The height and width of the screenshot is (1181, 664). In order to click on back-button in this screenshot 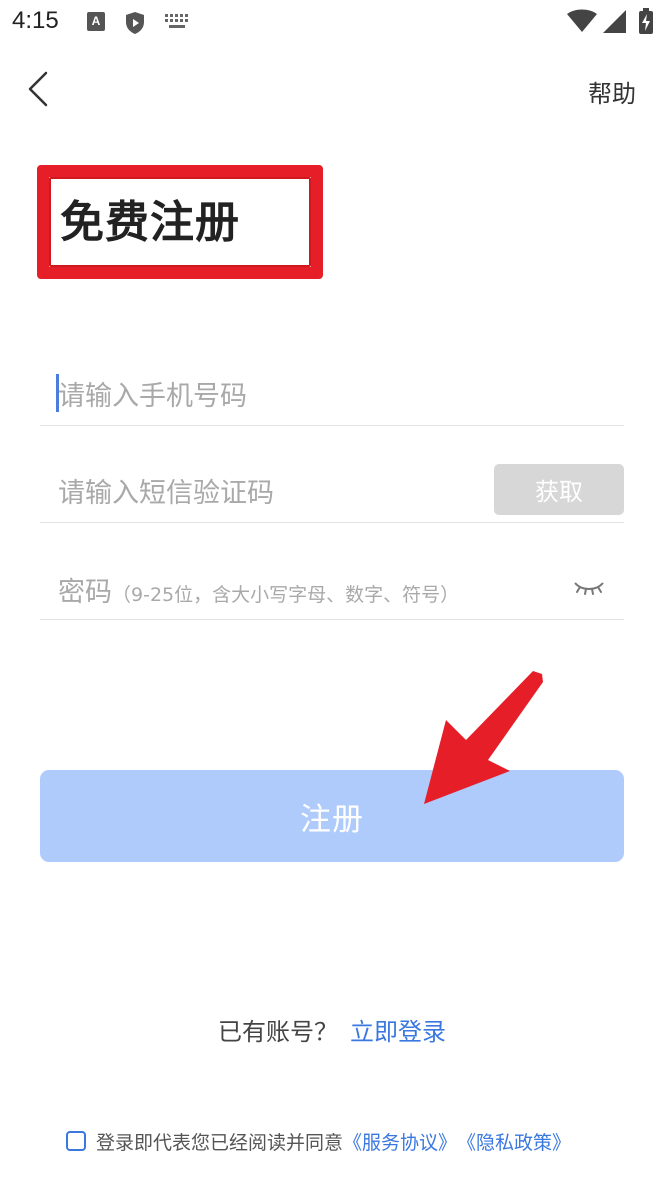, I will do `click(38, 91)`.